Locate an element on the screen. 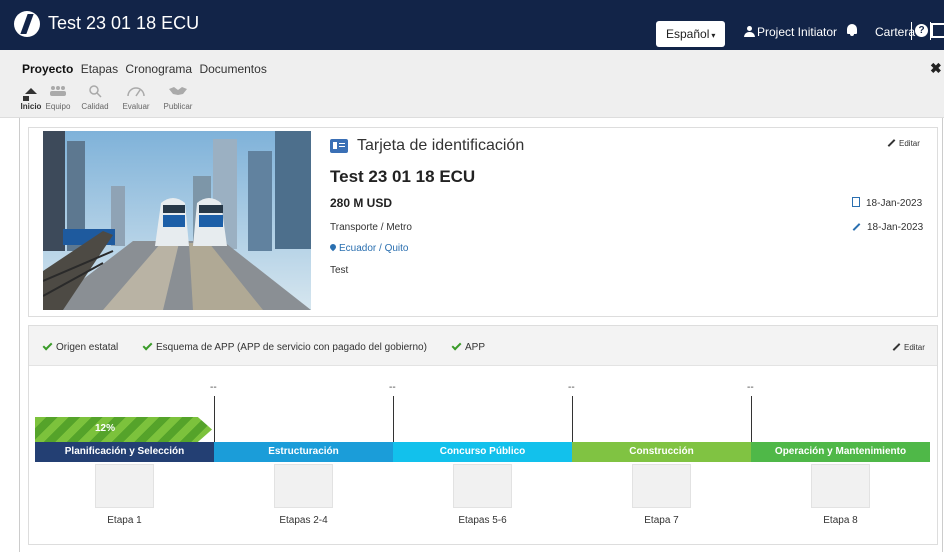  home-icon is located at coordinates (31, 91).